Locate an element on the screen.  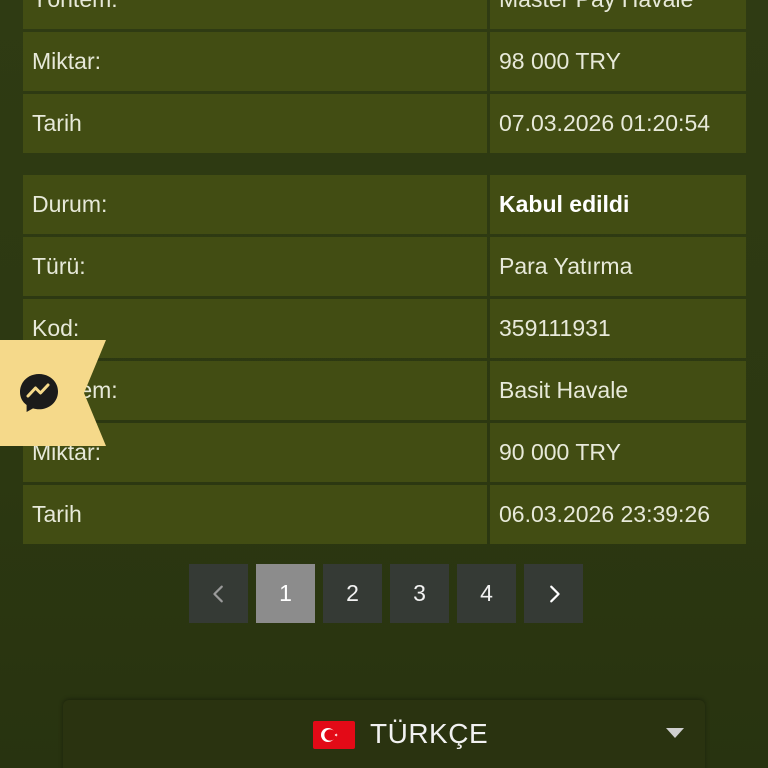
messenger-icon is located at coordinates (39, 393).